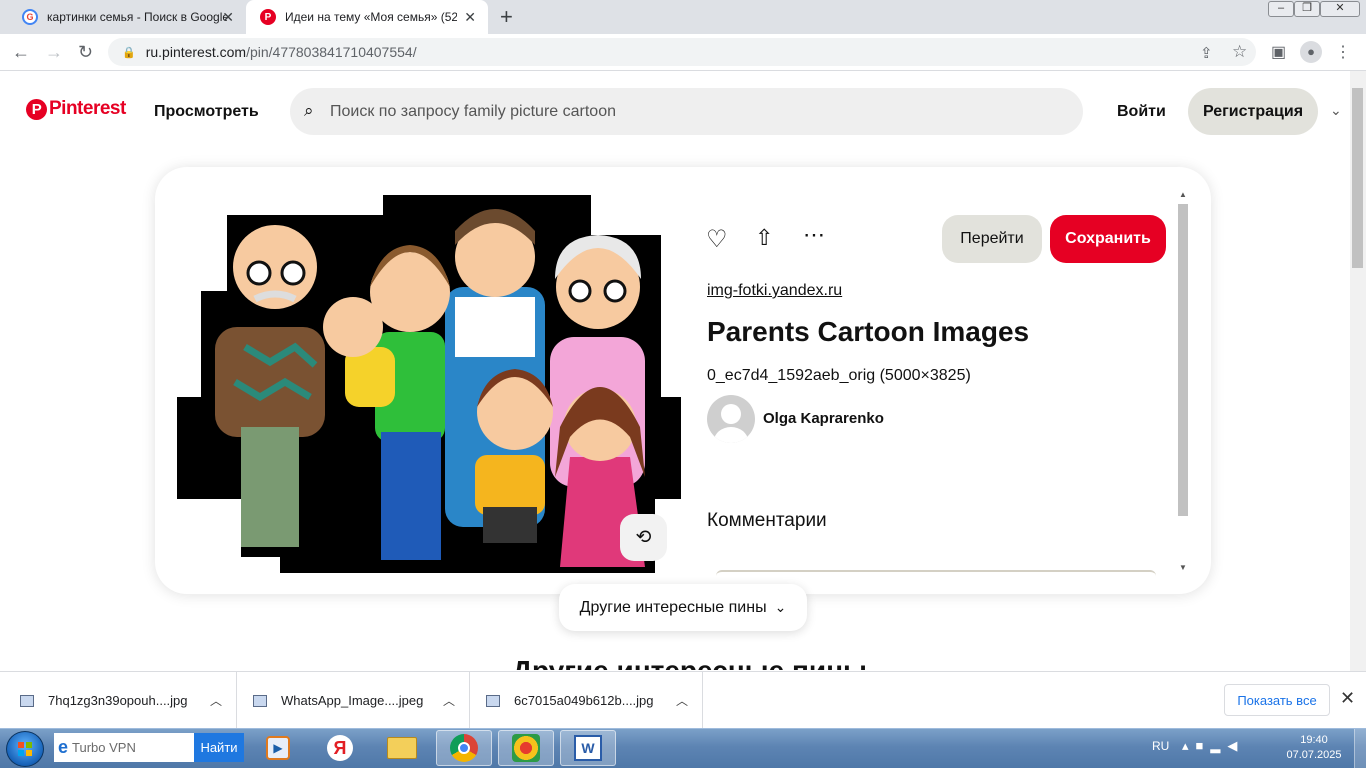  Describe the element at coordinates (814, 235) in the screenshot. I see `more-options-icon: ⋯` at that location.